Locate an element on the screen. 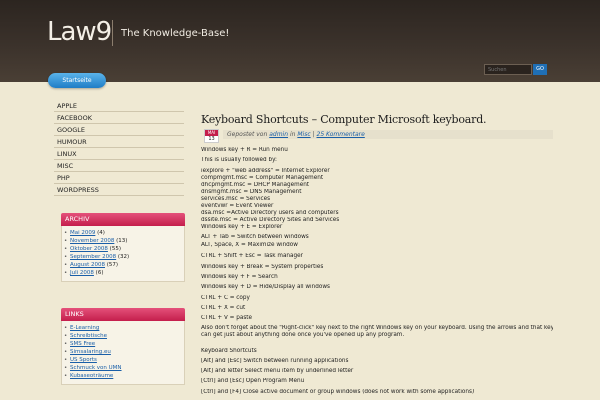  blogroll-link: Schreibtische is located at coordinates (88, 336).